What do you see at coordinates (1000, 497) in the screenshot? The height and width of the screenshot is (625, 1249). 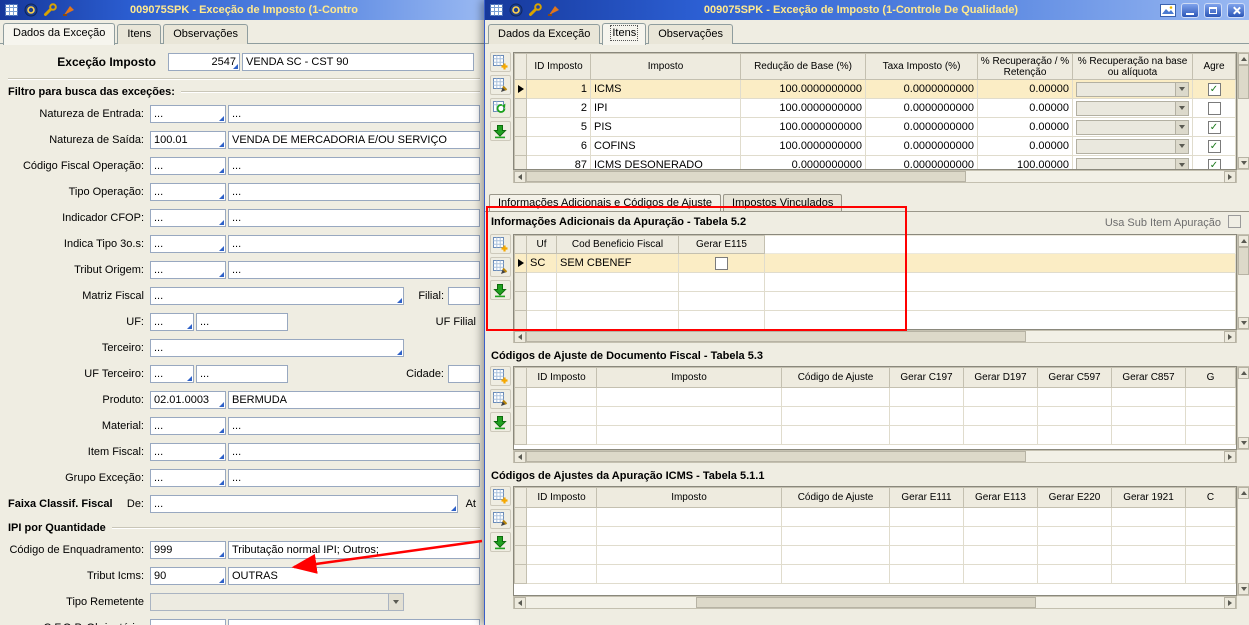 I see `col-header-gerar-e113: Gerar E113` at bounding box center [1000, 497].